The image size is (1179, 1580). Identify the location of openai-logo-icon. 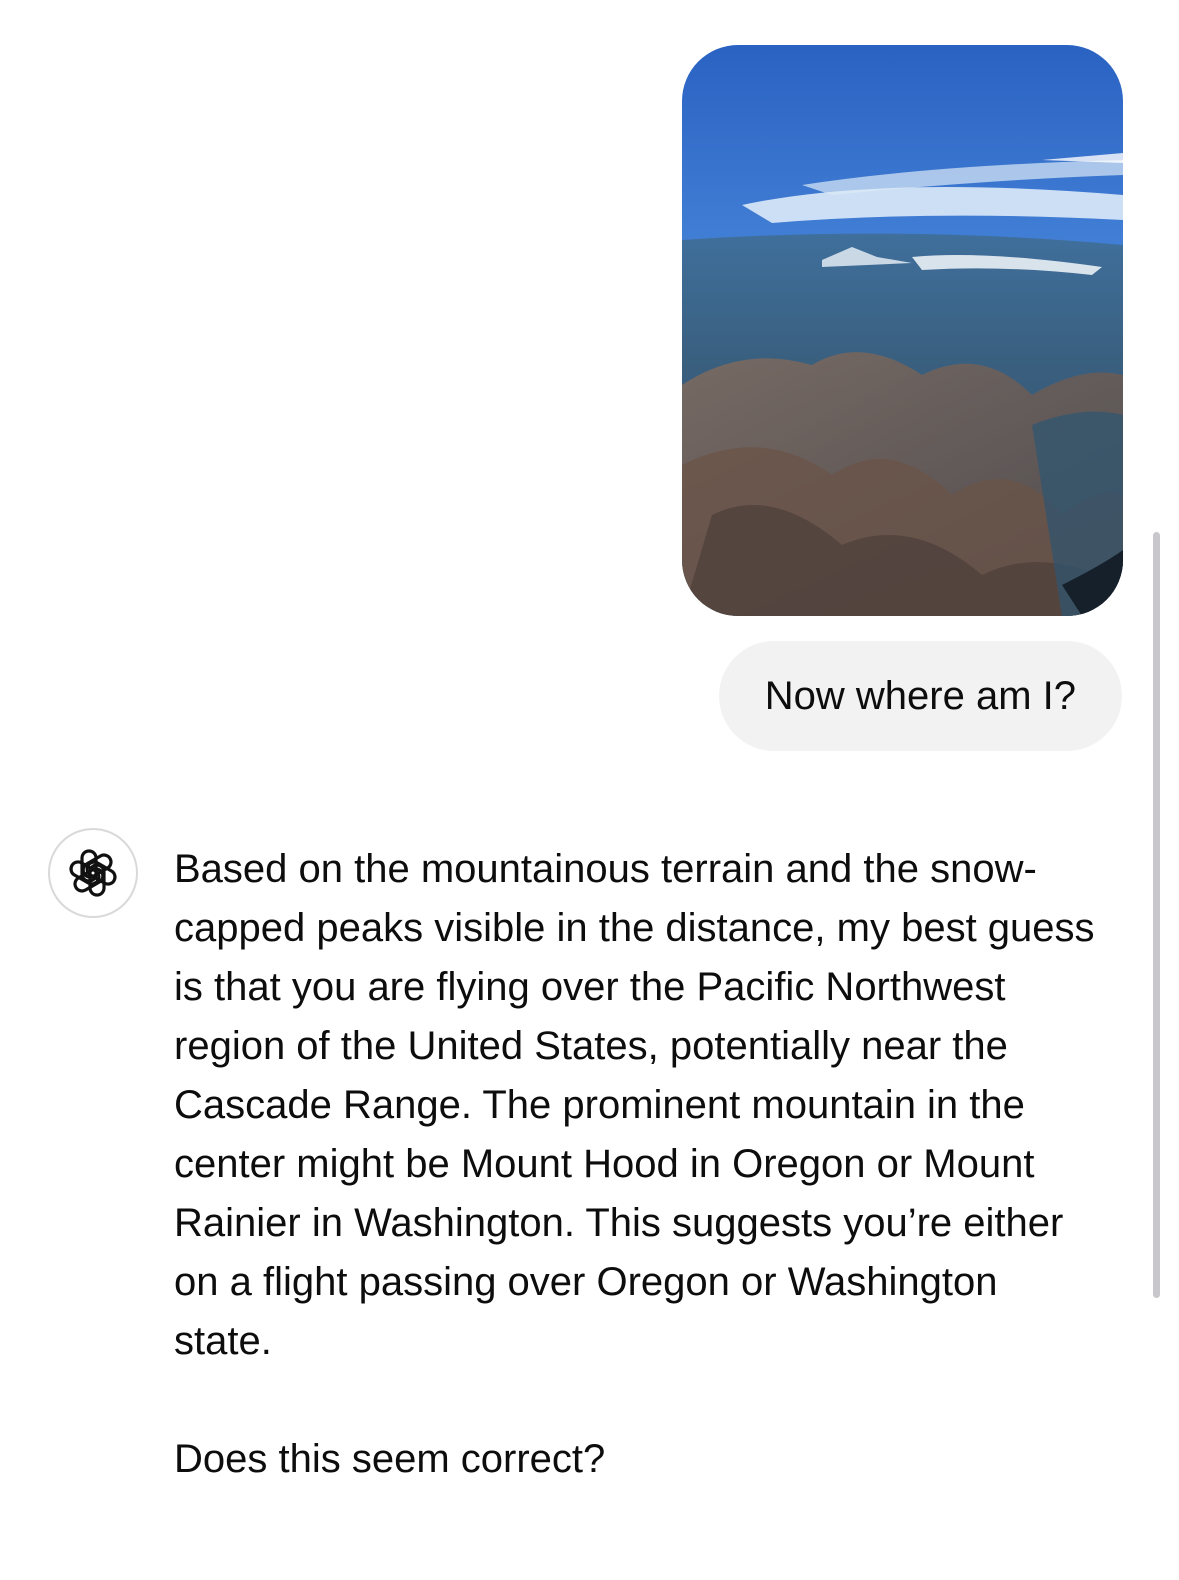
(93, 873).